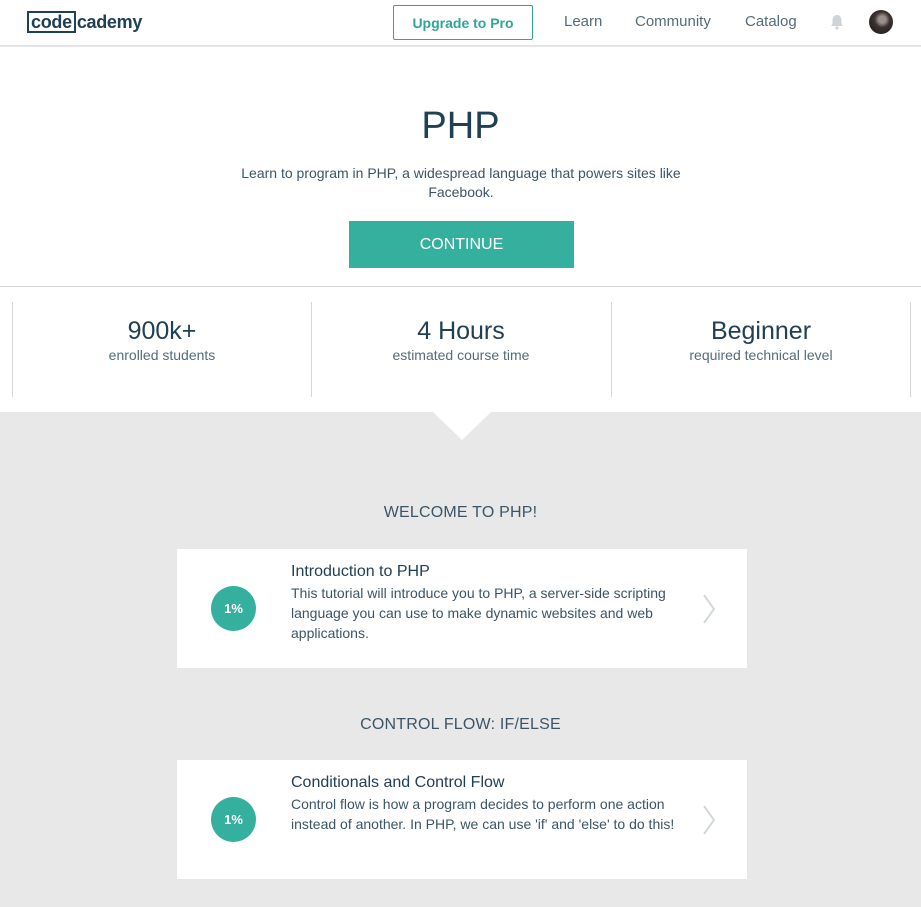 The image size is (921, 907). Describe the element at coordinates (771, 21) in the screenshot. I see `nav-link-catalog: Catalog` at that location.